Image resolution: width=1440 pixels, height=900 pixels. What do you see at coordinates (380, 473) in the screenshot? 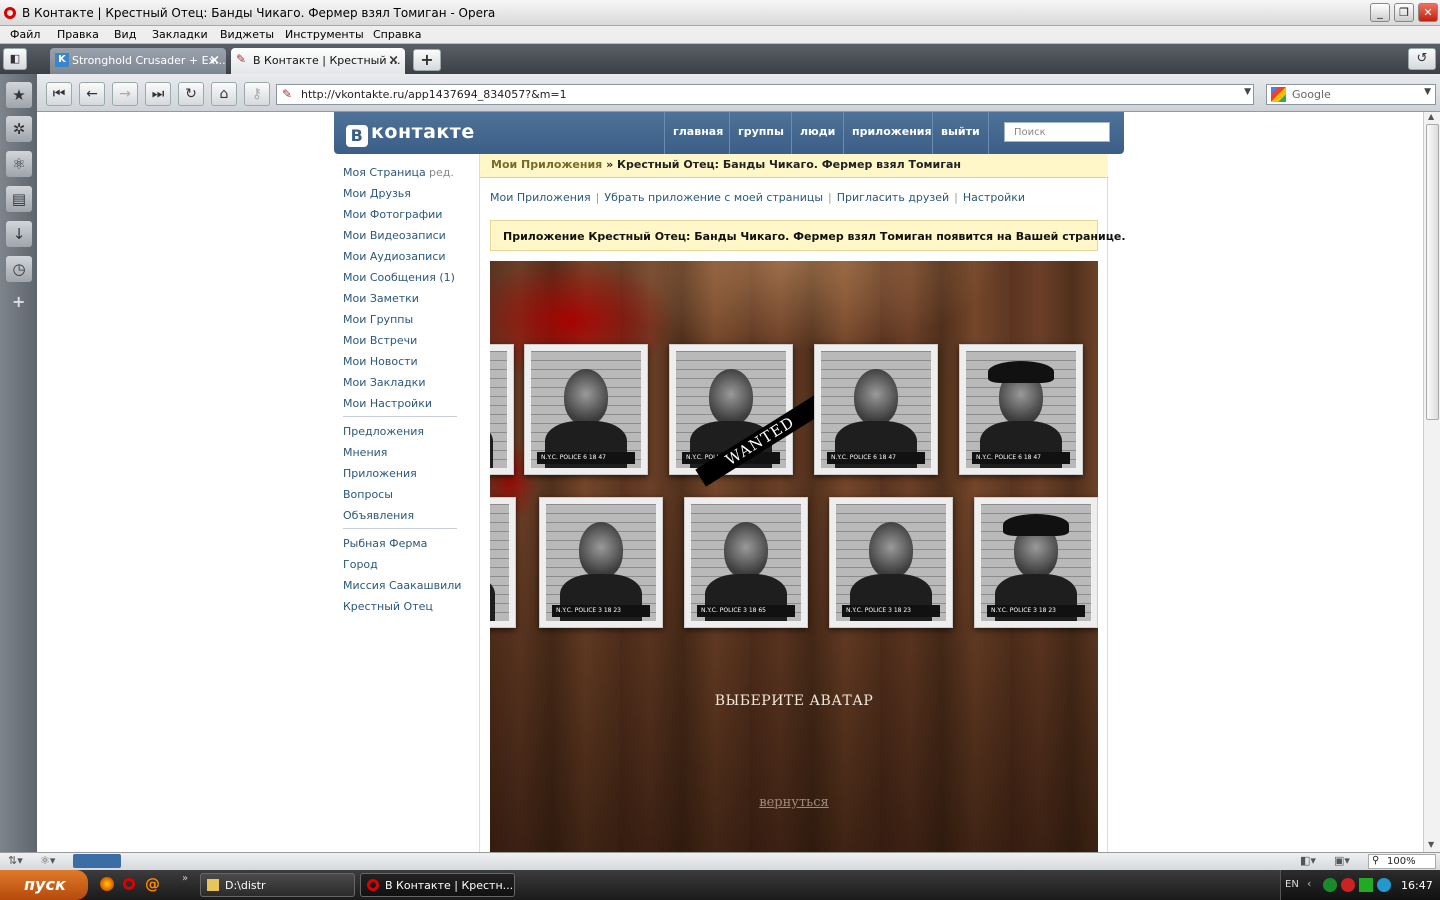
I see `menu-item: Приложения` at bounding box center [380, 473].